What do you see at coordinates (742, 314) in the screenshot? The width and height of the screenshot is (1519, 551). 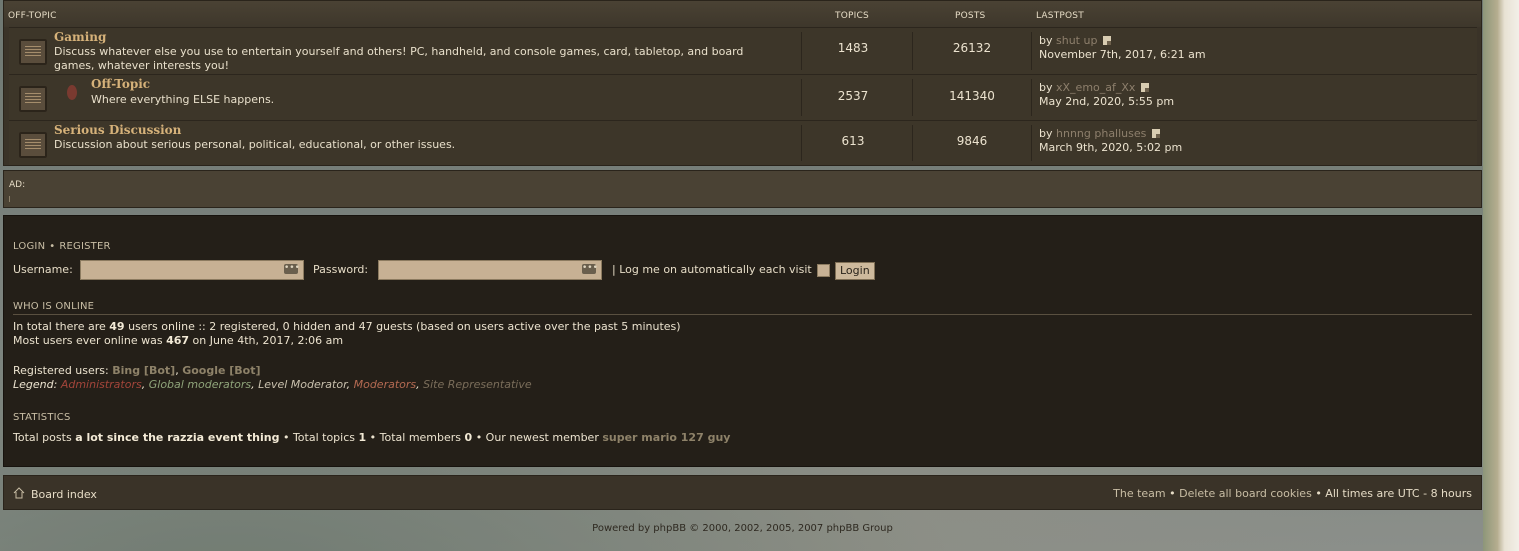 I see `divider` at bounding box center [742, 314].